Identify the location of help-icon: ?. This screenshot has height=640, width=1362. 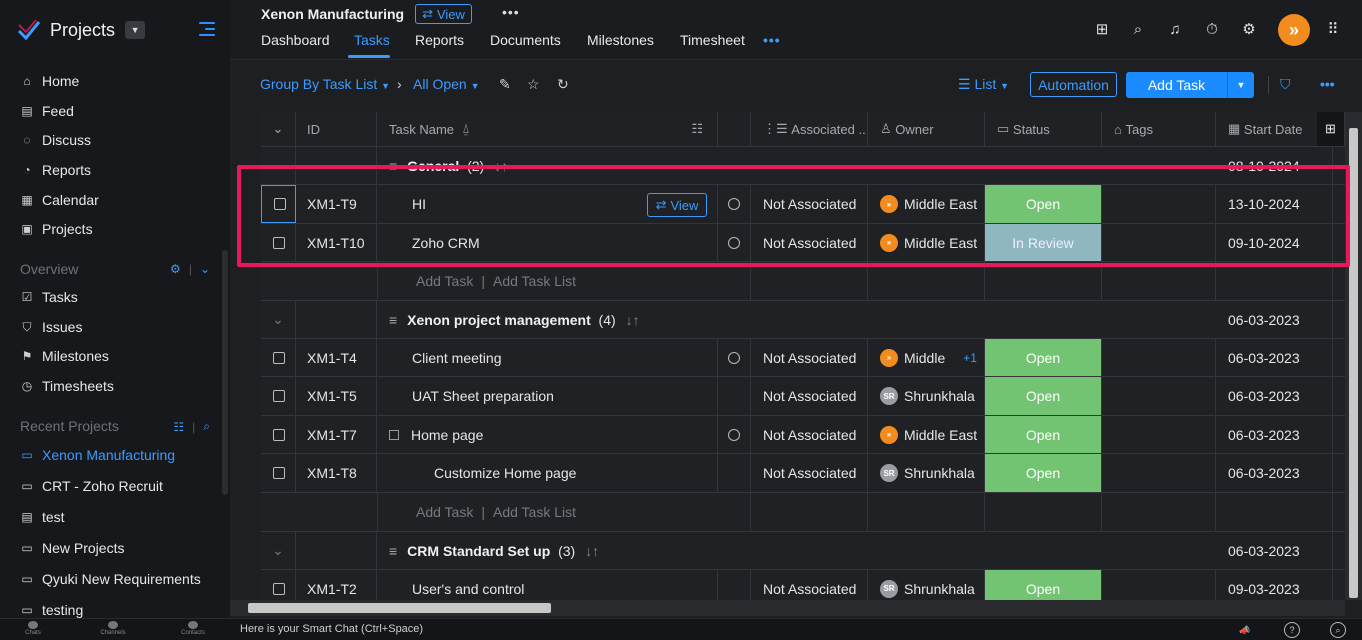
(1292, 630).